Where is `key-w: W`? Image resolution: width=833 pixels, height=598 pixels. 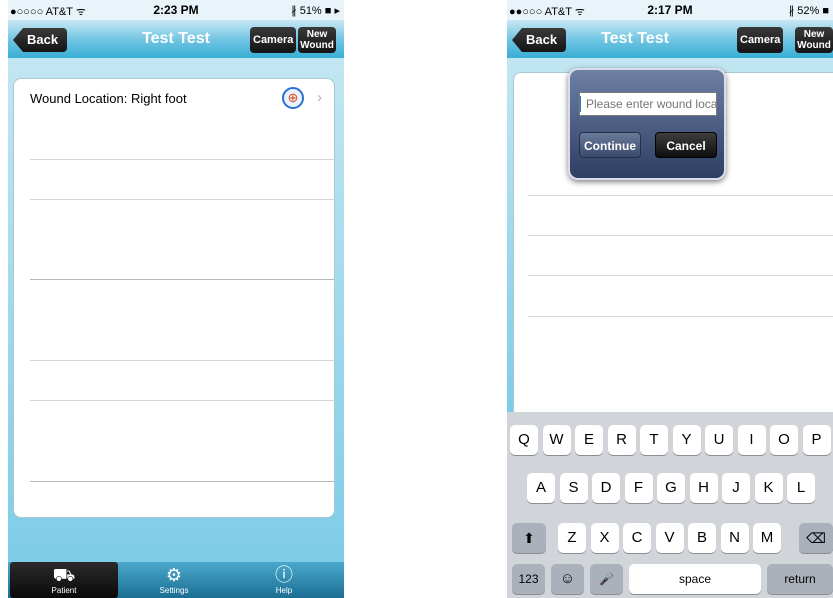
key-w: W is located at coordinates (556, 440).